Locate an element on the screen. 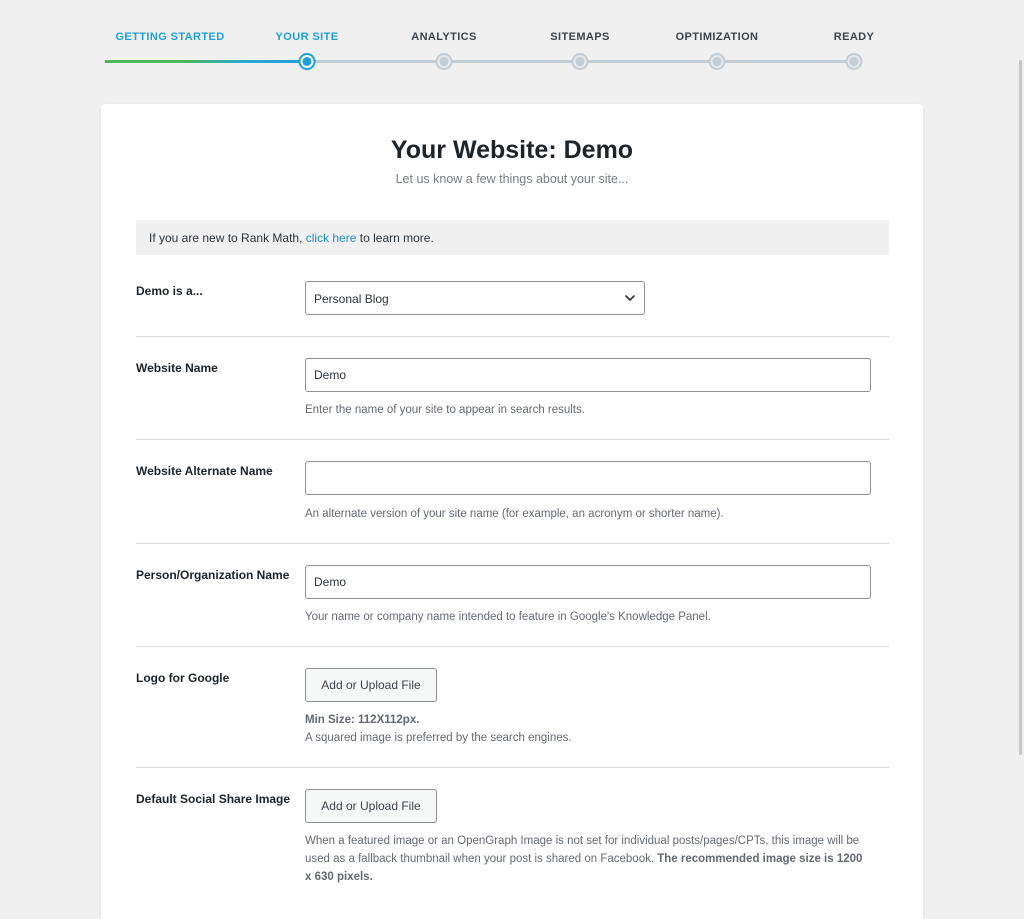  social-image-label: Default Social Share Image is located at coordinates (213, 799).